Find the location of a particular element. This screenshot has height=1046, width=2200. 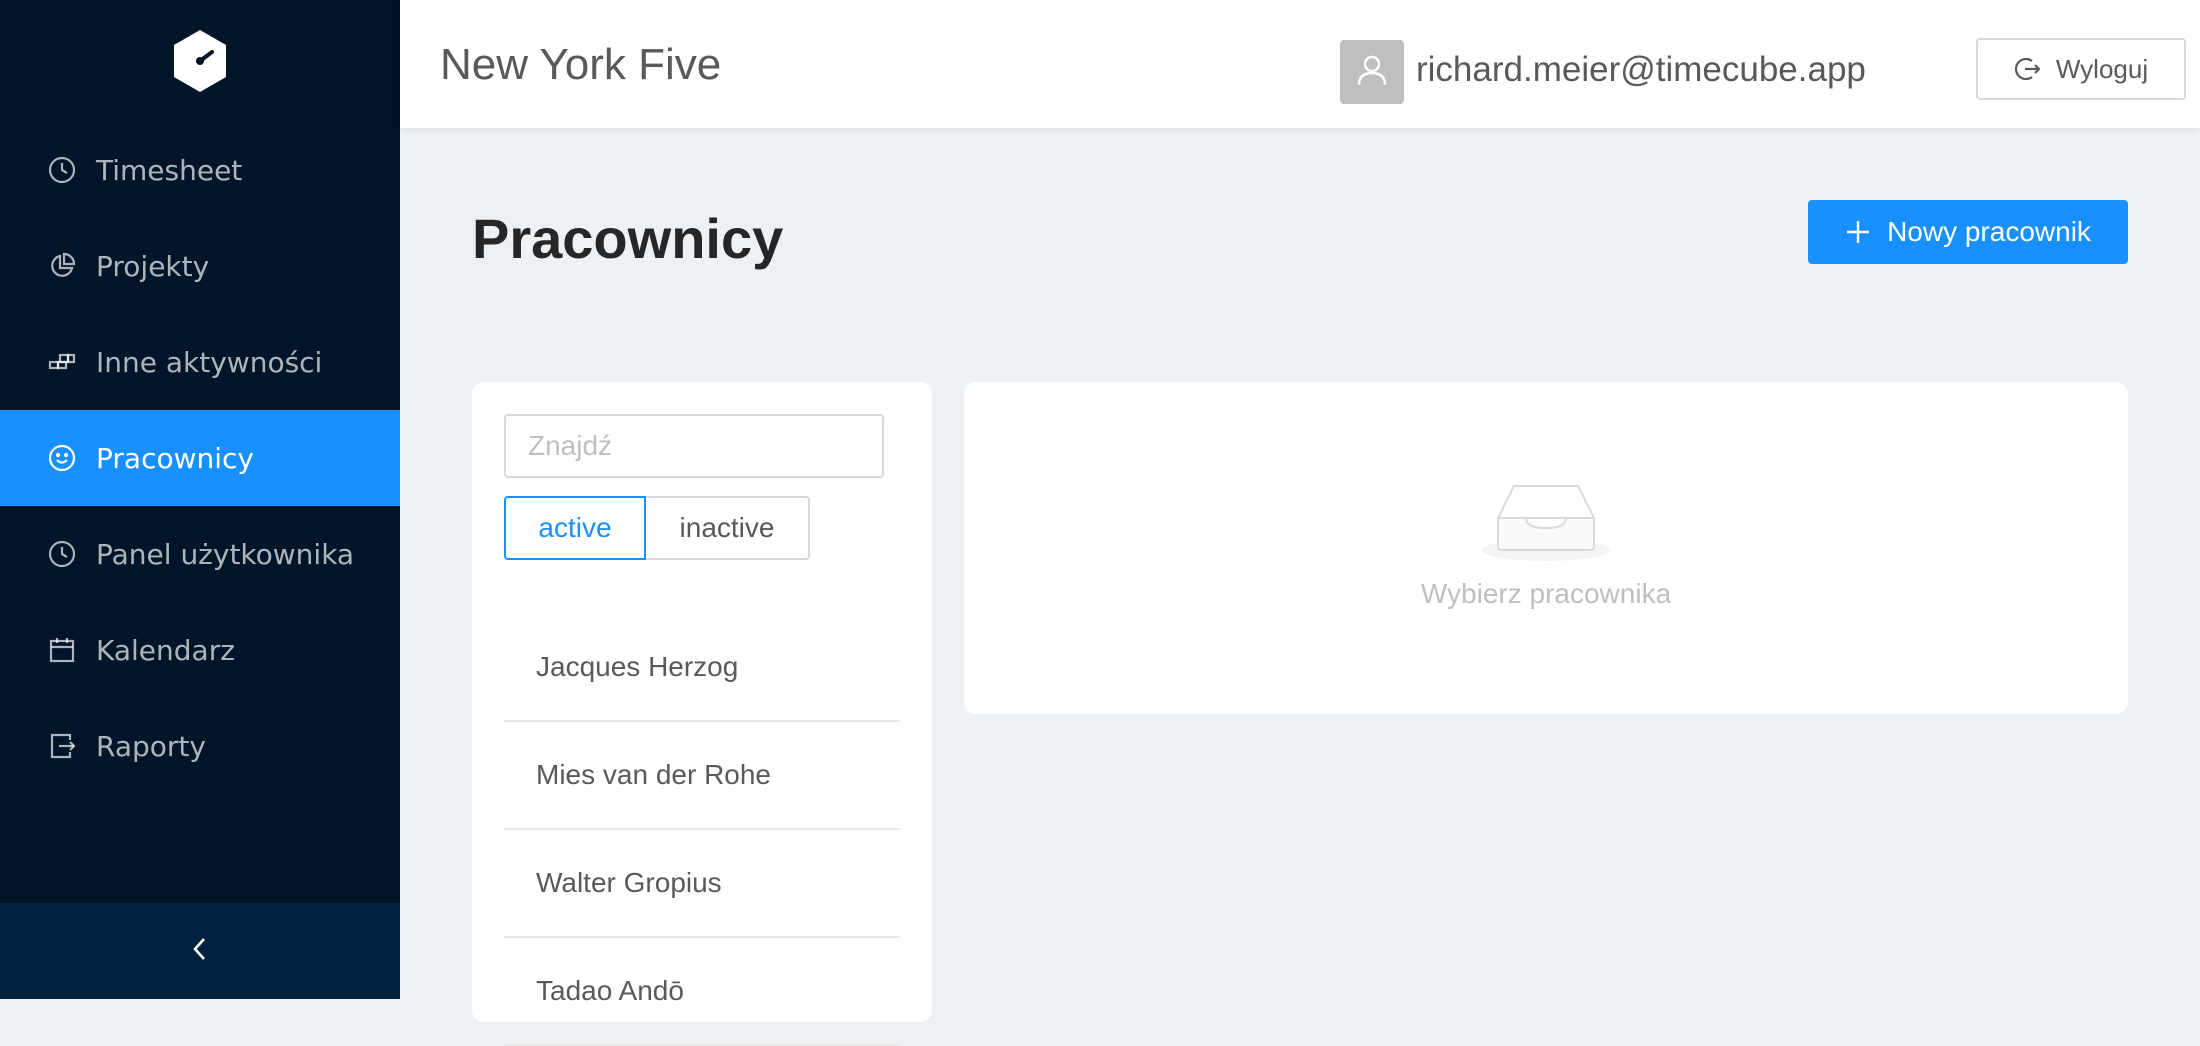

calendar-icon is located at coordinates (62, 650).